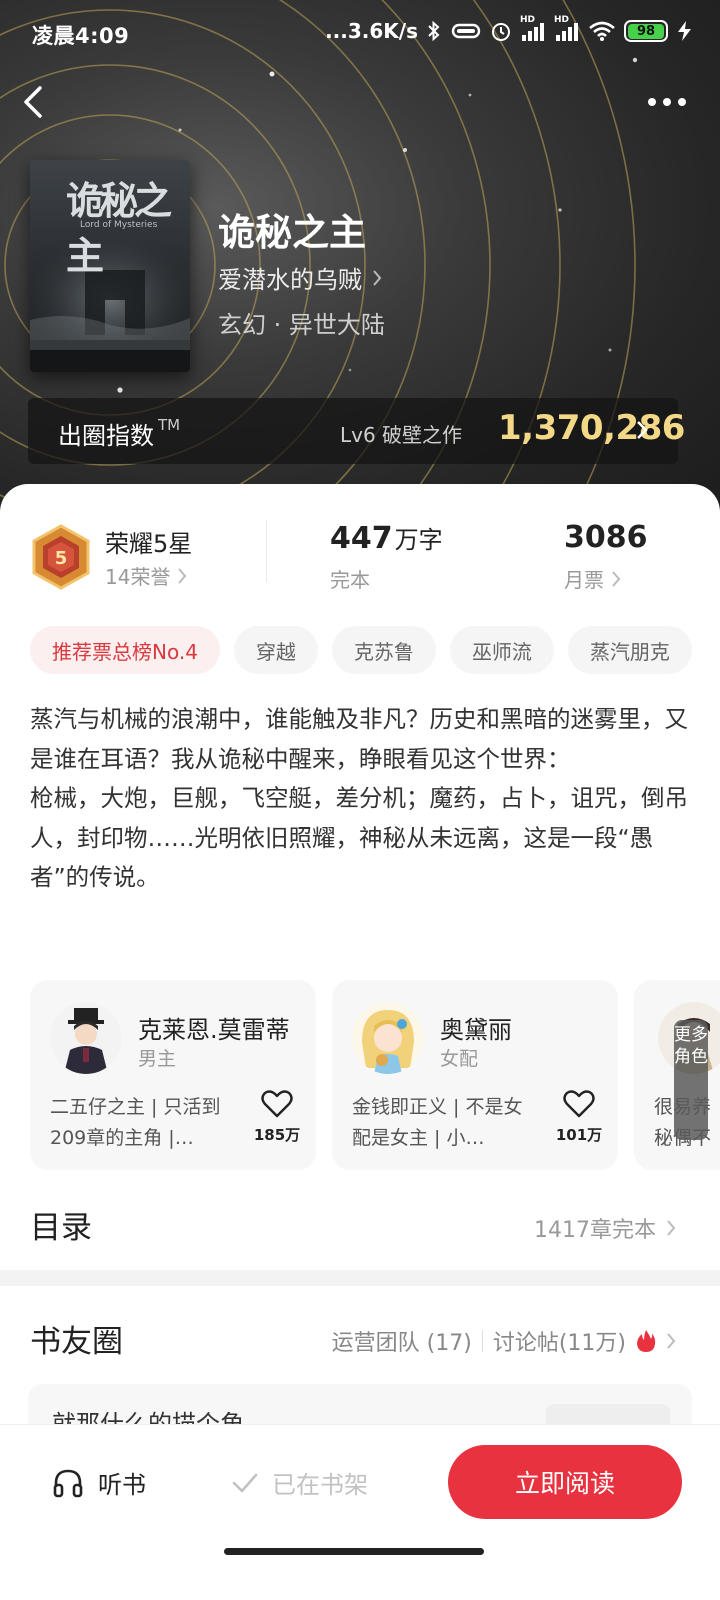 This screenshot has width=720, height=1600. I want to click on status-bar: 凌晨4:09 ...3.6K/s HD HD 98, so click(360, 35).